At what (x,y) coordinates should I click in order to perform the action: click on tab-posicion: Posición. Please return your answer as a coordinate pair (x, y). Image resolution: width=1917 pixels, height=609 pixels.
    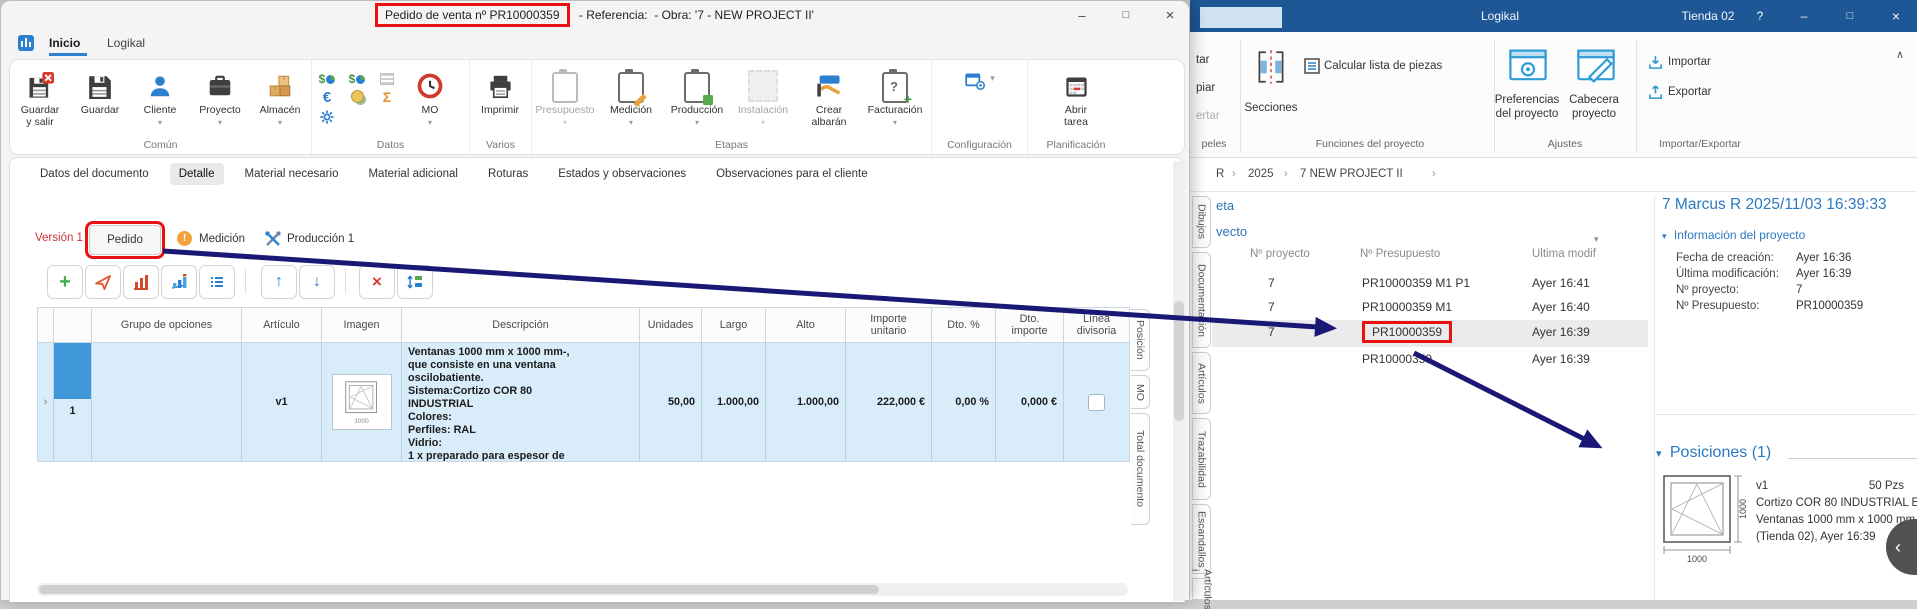
    Looking at the image, I should click on (1140, 340).